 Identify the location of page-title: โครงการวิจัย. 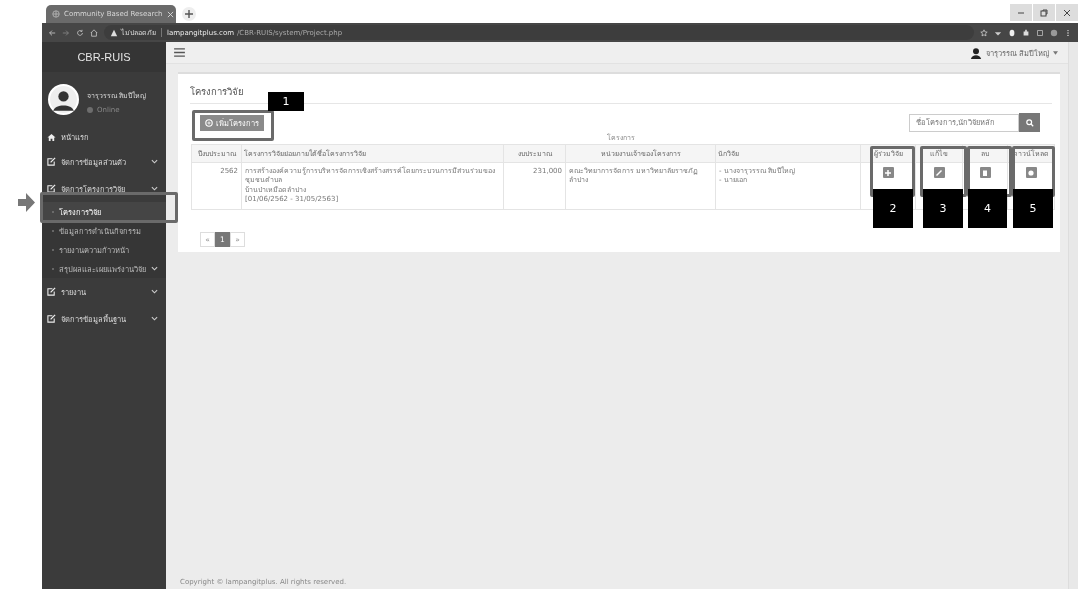
(217, 91).